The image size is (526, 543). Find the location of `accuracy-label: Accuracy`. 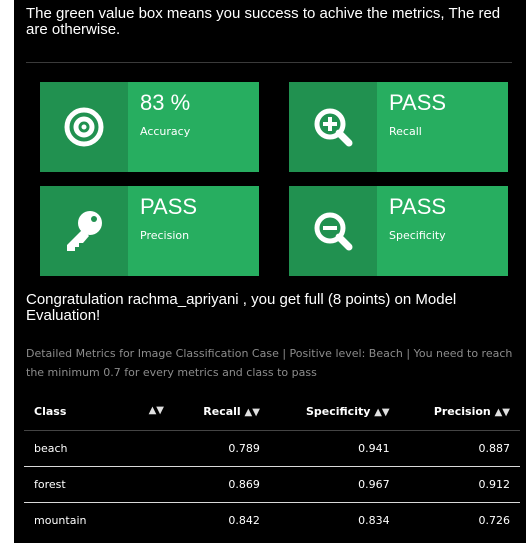

accuracy-label: Accuracy is located at coordinates (165, 131).